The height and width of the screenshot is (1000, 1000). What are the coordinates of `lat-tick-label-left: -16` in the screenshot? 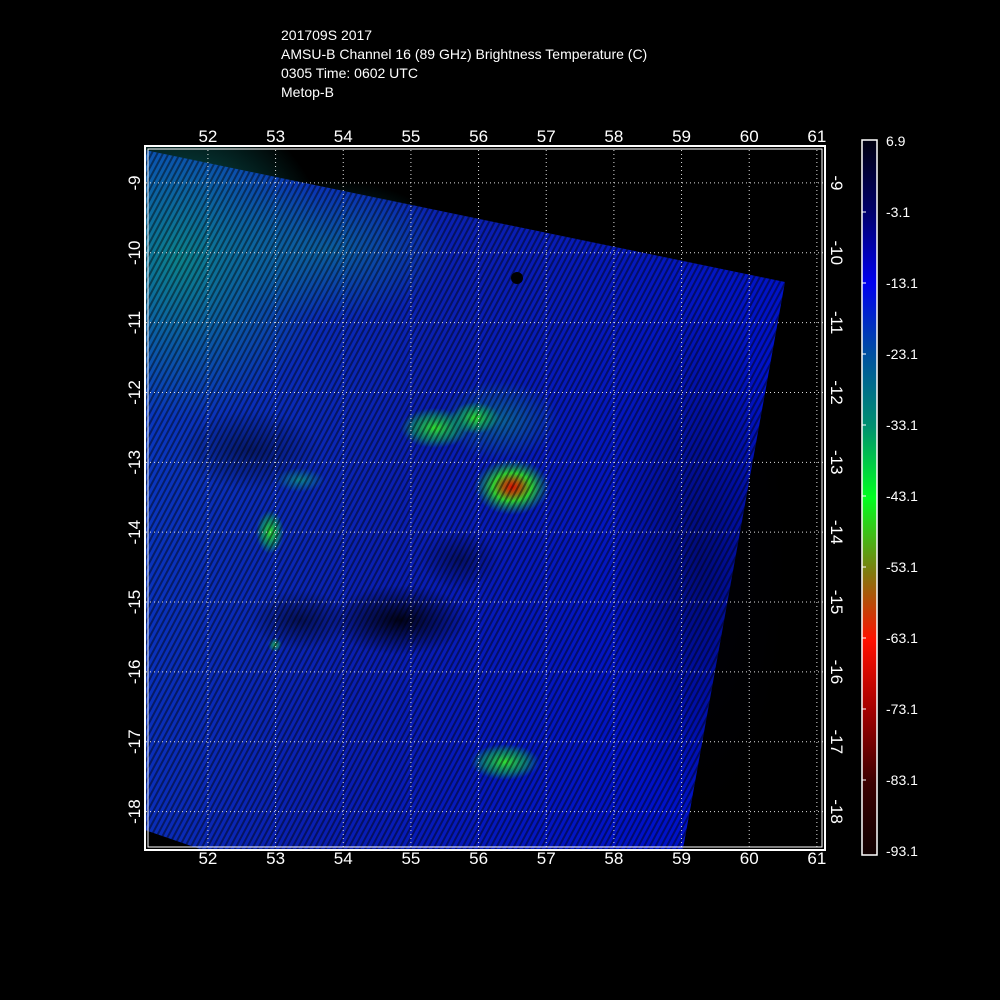 It's located at (134, 672).